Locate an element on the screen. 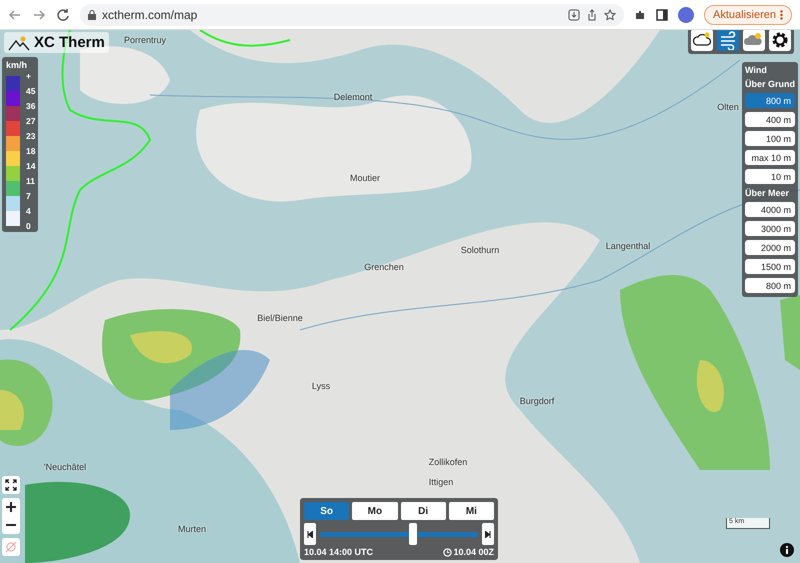  altitude-option: 3000 m is located at coordinates (770, 228).